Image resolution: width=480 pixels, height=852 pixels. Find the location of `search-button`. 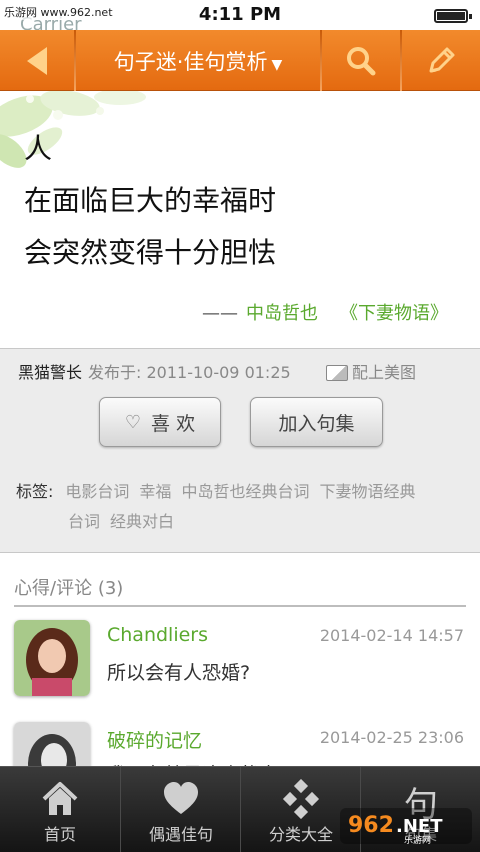

search-button is located at coordinates (361, 60).